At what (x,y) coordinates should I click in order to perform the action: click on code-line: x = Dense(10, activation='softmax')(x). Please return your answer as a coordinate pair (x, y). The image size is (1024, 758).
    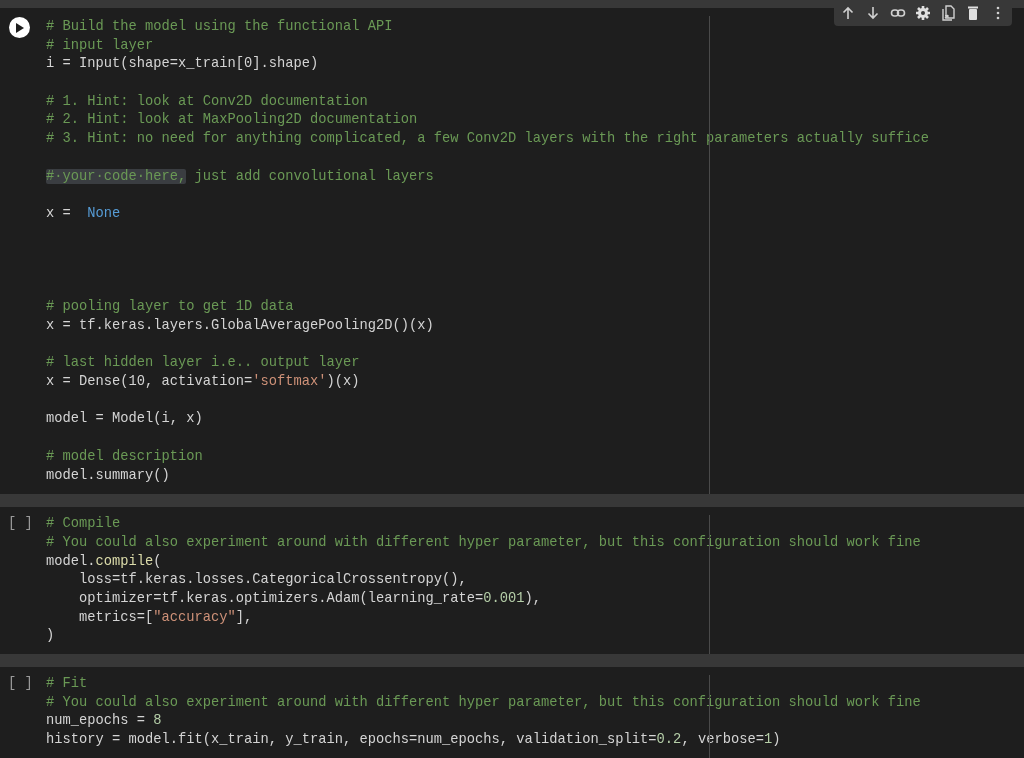
    Looking at the image, I should click on (203, 382).